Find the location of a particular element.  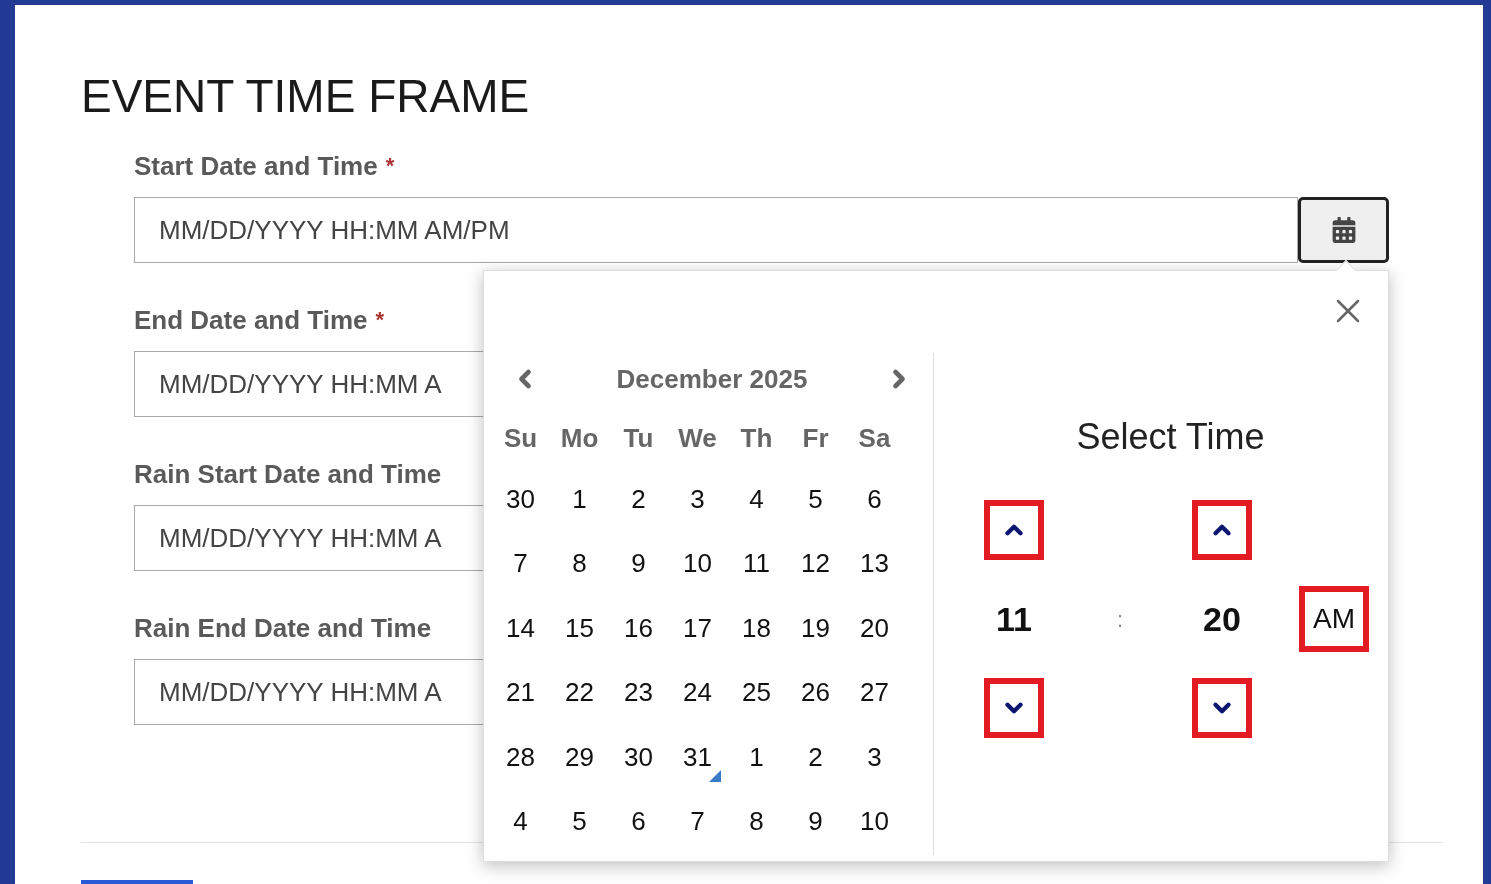

minute-value: 20 is located at coordinates (1222, 619).